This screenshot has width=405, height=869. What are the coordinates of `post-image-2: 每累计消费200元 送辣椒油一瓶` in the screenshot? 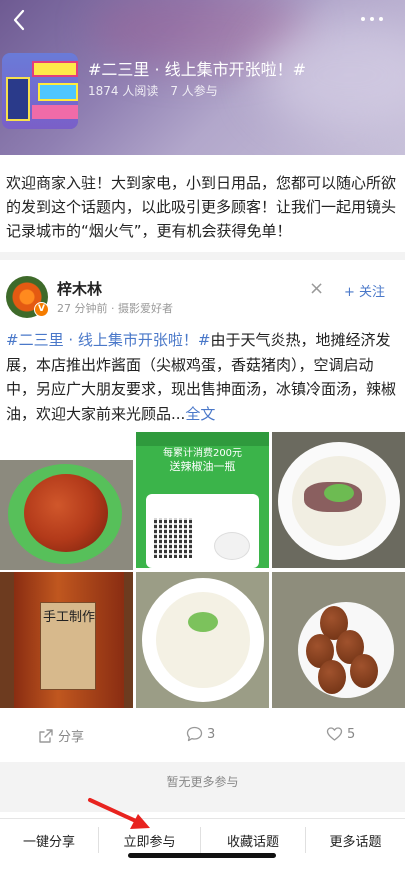 It's located at (202, 500).